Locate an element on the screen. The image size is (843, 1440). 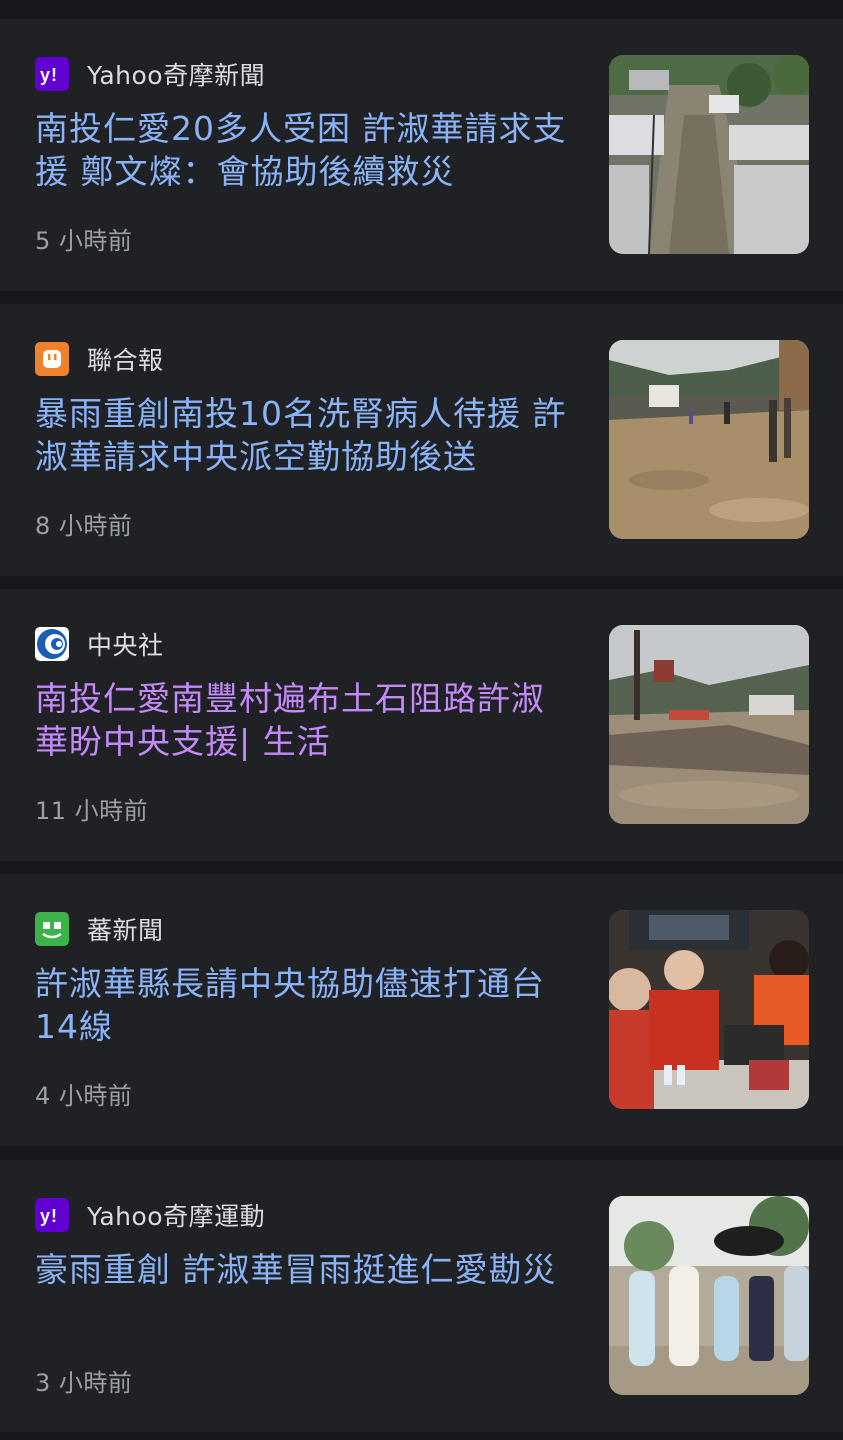
cna-icon is located at coordinates (52, 644).